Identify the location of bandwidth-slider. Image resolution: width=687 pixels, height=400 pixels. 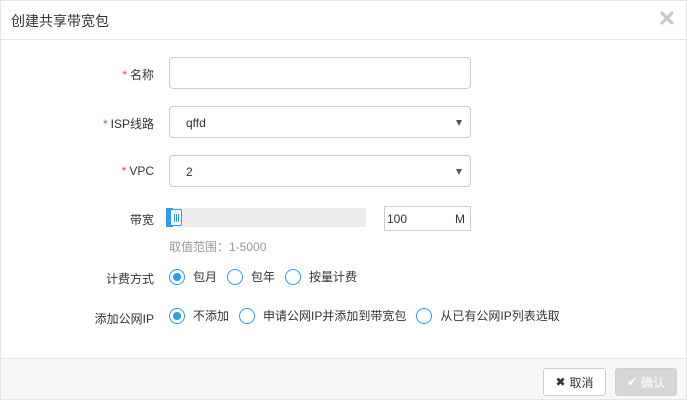
(266, 217).